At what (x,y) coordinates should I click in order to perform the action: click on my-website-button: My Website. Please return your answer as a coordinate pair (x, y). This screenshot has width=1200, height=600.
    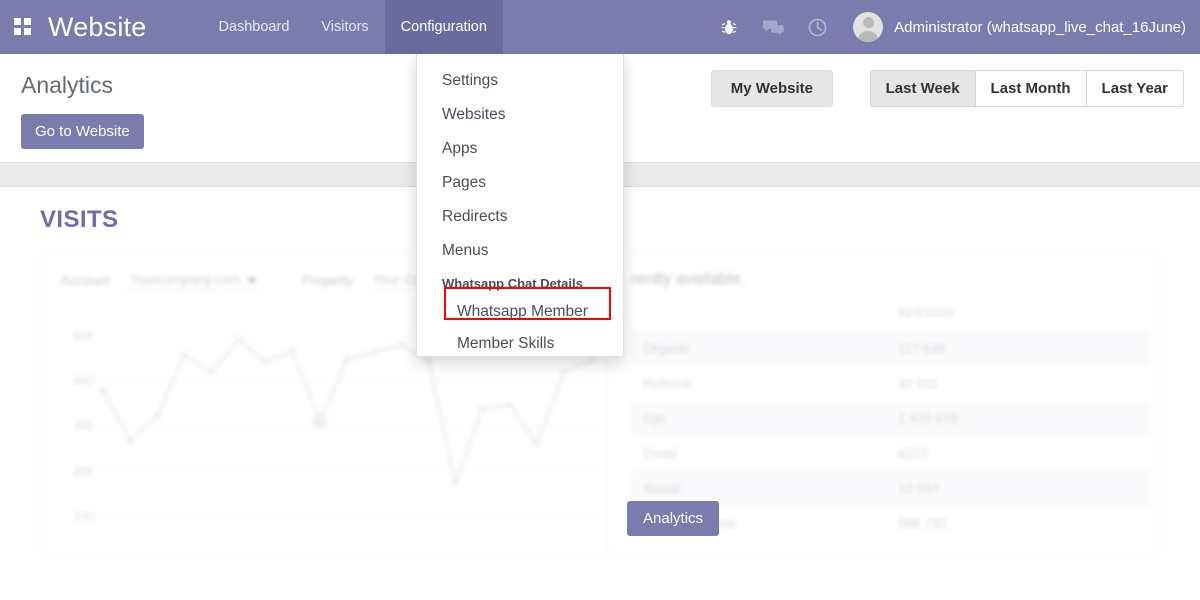
    Looking at the image, I should click on (771, 88).